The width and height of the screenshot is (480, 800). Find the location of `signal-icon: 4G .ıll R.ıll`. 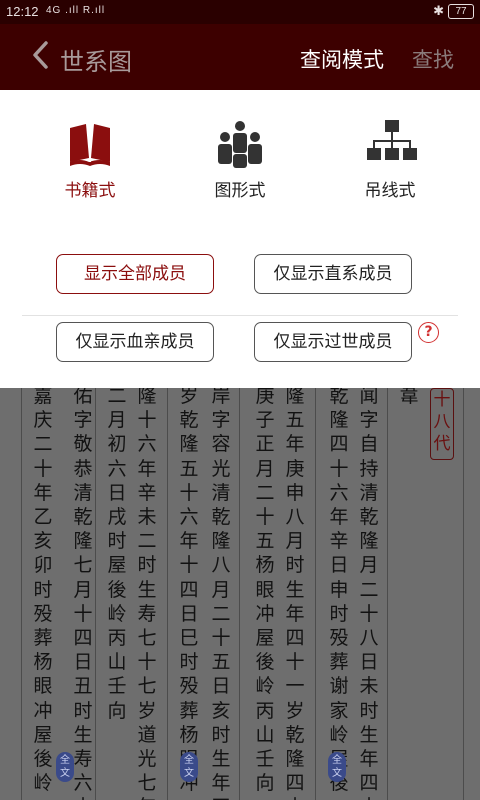

signal-icon: 4G .ıll R.ıll is located at coordinates (76, 10).